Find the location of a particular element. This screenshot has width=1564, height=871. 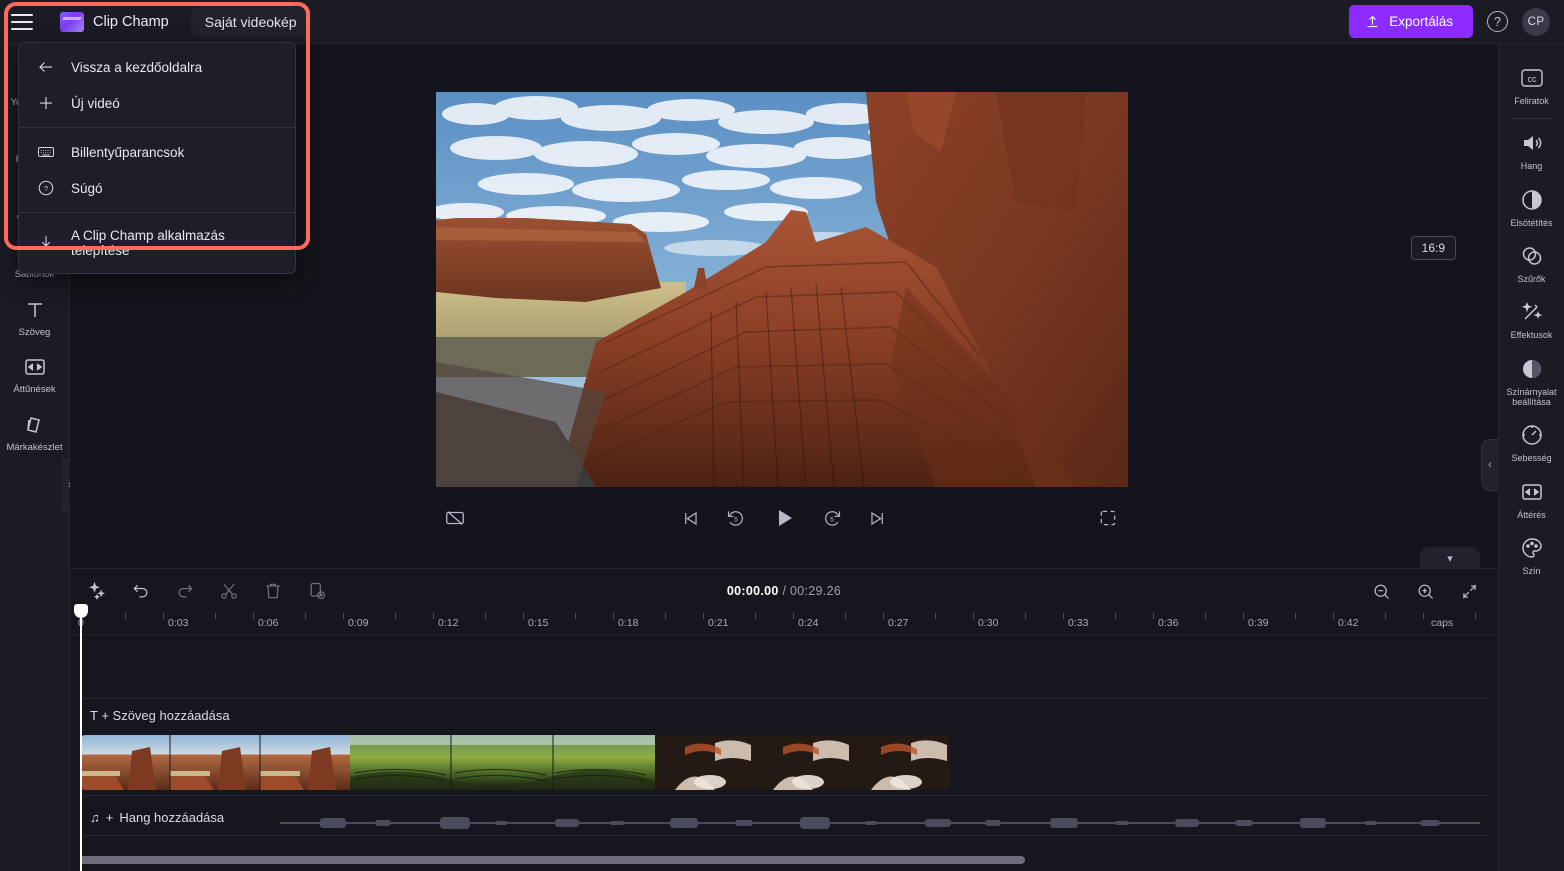

contrast-icon is located at coordinates (1532, 369).